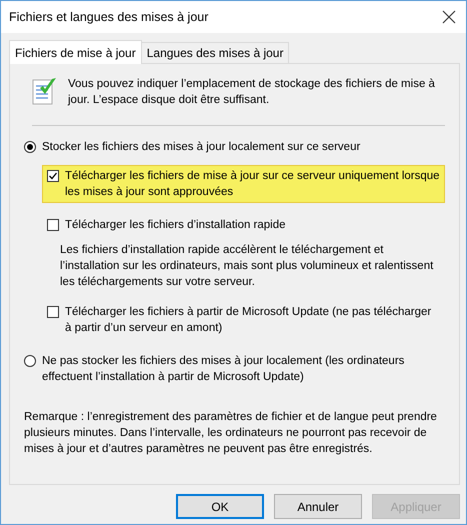 This screenshot has height=525, width=467. Describe the element at coordinates (220, 506) in the screenshot. I see `dialog-button: OK` at that location.